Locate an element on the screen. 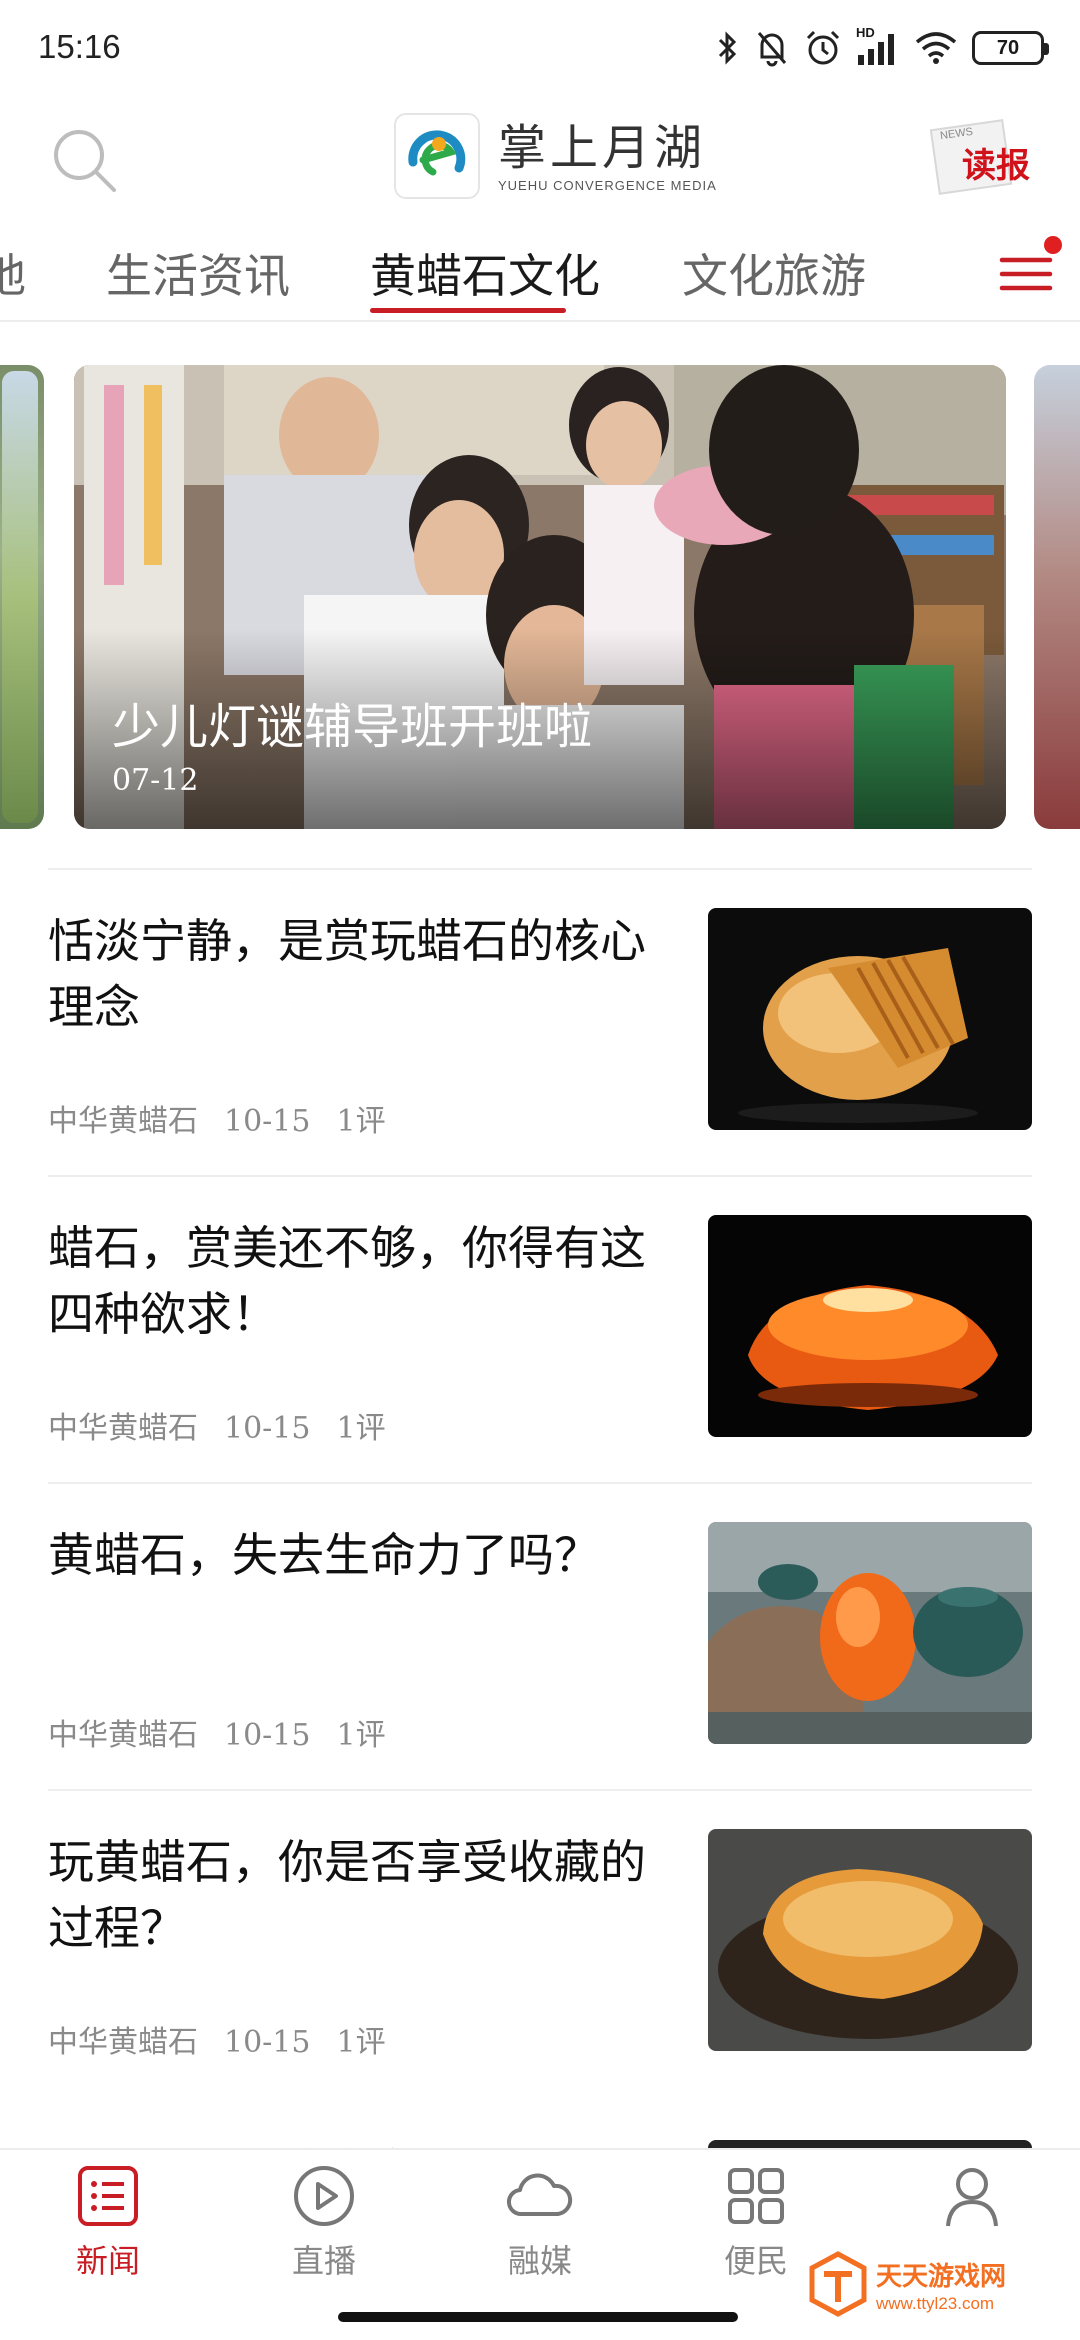 This screenshot has height=2340, width=1080. app-logo-icon is located at coordinates (437, 156).